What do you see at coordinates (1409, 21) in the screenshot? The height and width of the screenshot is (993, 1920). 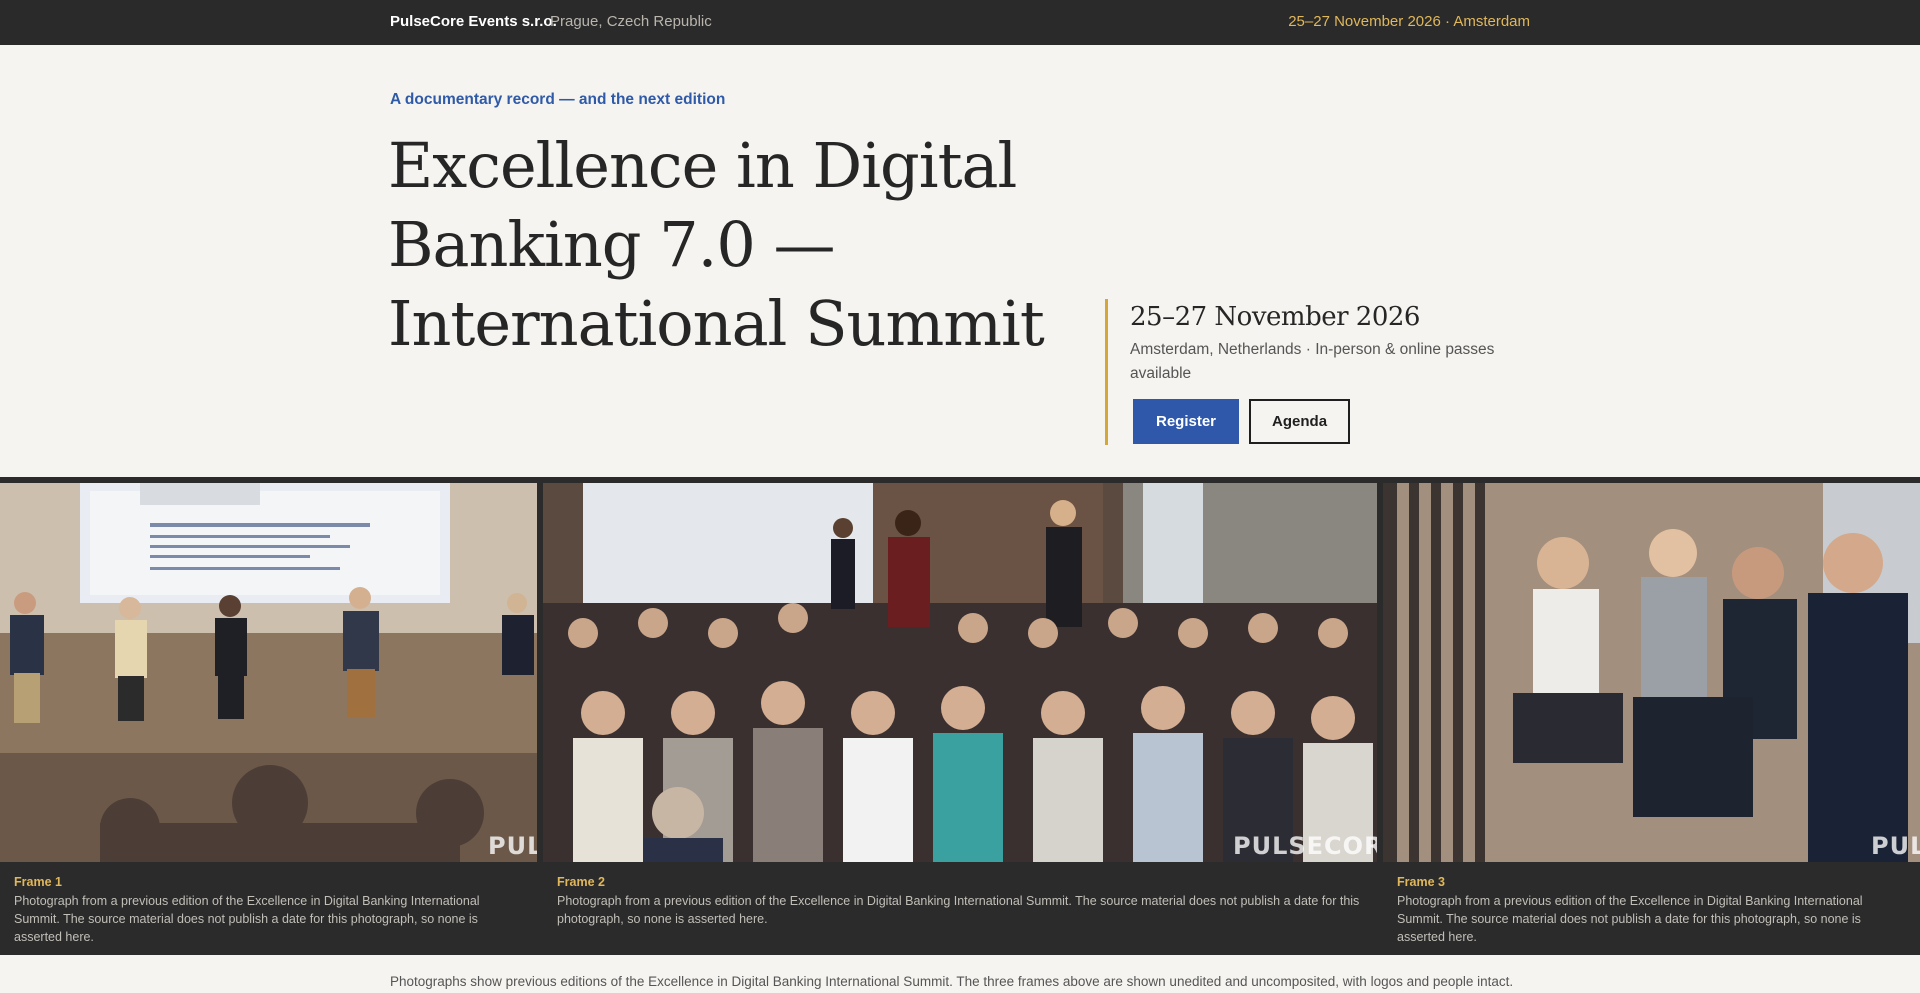 I see `event-date-location: 25–27 November 2026 · Amsterdam` at bounding box center [1409, 21].